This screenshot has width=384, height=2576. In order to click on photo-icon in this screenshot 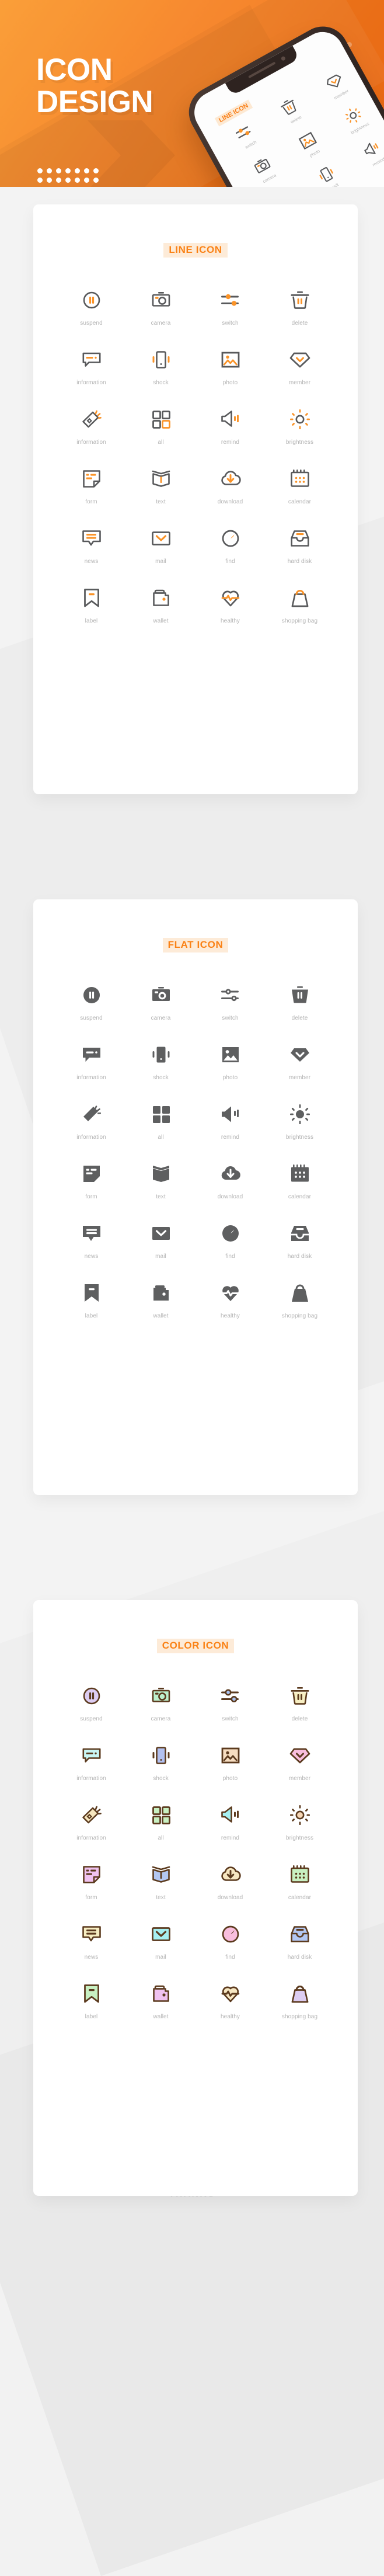, I will do `click(230, 359)`.